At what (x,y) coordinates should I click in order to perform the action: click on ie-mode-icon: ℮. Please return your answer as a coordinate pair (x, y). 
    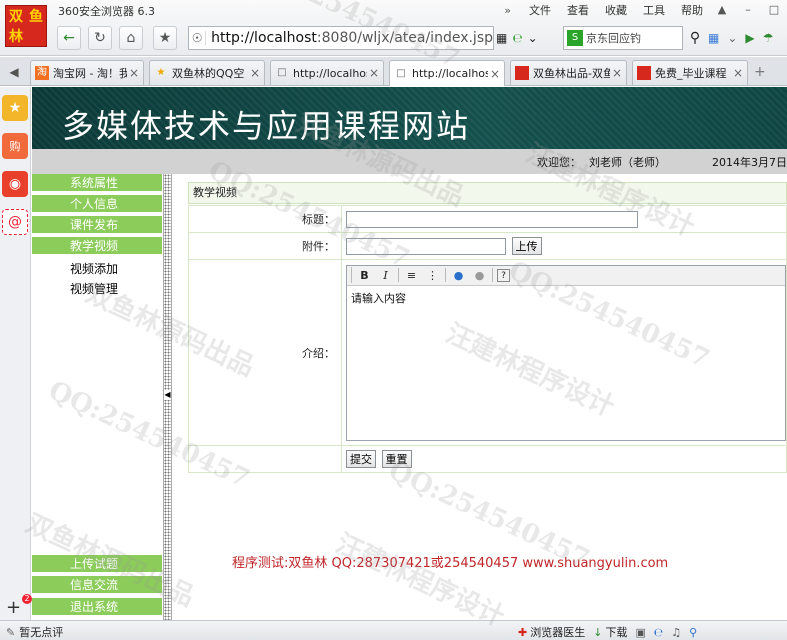
    Looking at the image, I should click on (517, 38).